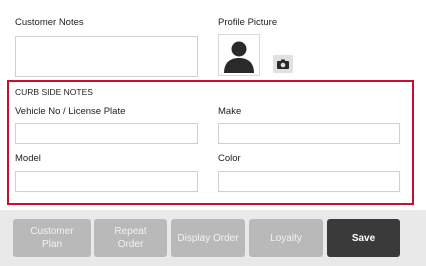 The height and width of the screenshot is (266, 426). Describe the element at coordinates (309, 133) in the screenshot. I see `make-input` at that location.